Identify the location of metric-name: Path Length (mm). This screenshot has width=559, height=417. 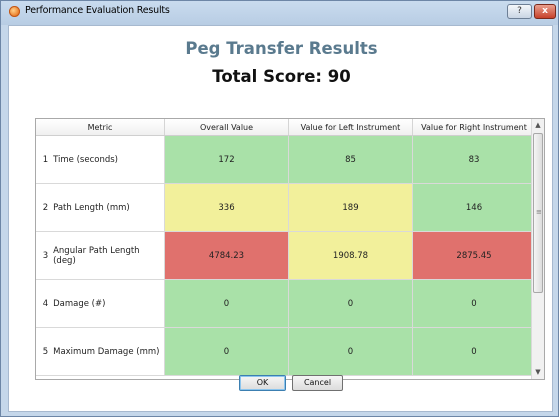
(108, 207).